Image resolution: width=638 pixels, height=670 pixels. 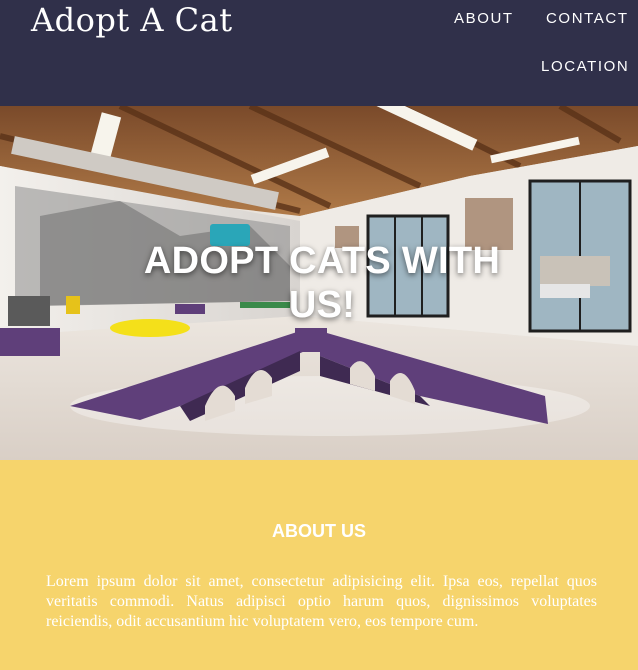 I want to click on hero-title: ADOPT CATS WITH US!, so click(x=322, y=283).